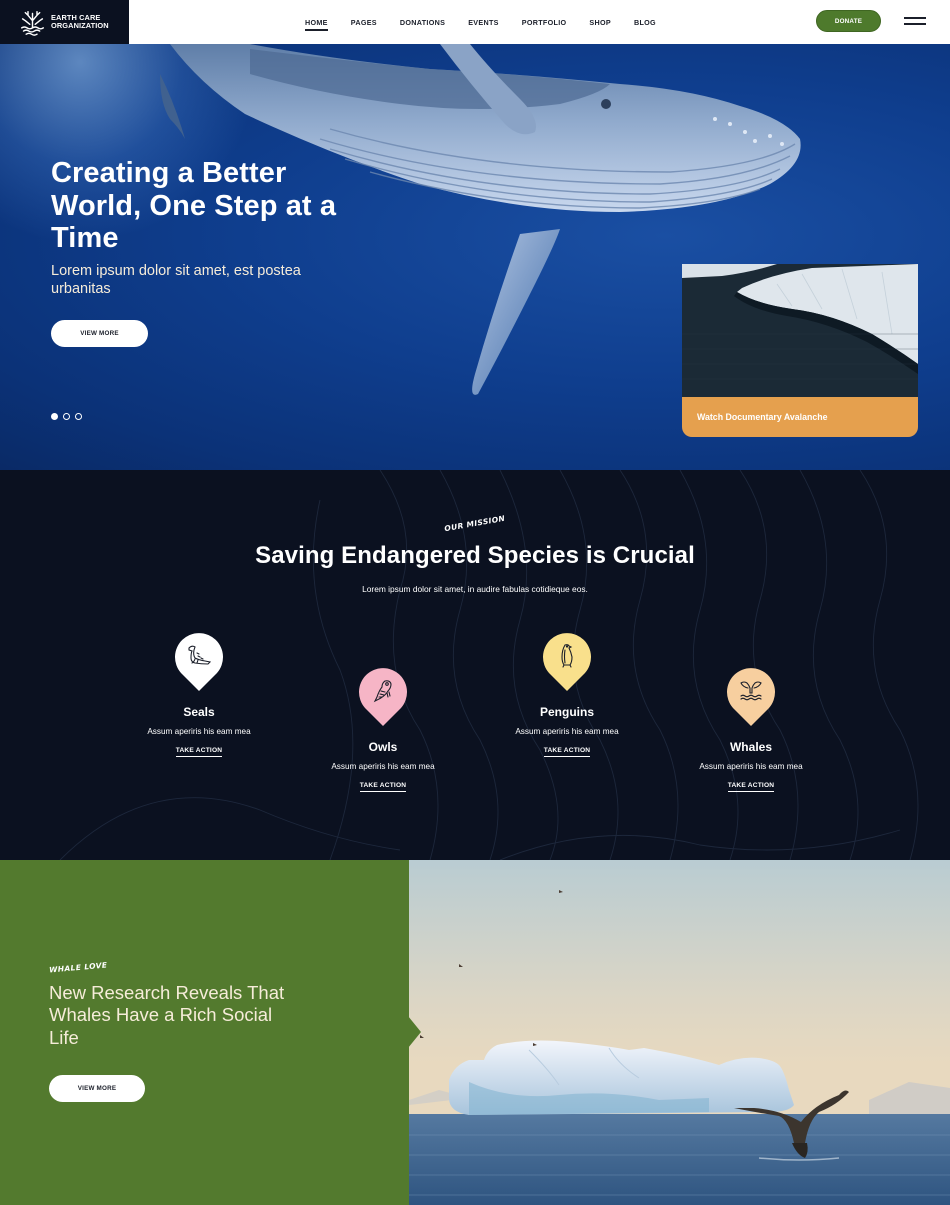 This screenshot has height=1205, width=950. I want to click on documentary-label: Watch Documentary Avalanche, so click(800, 417).